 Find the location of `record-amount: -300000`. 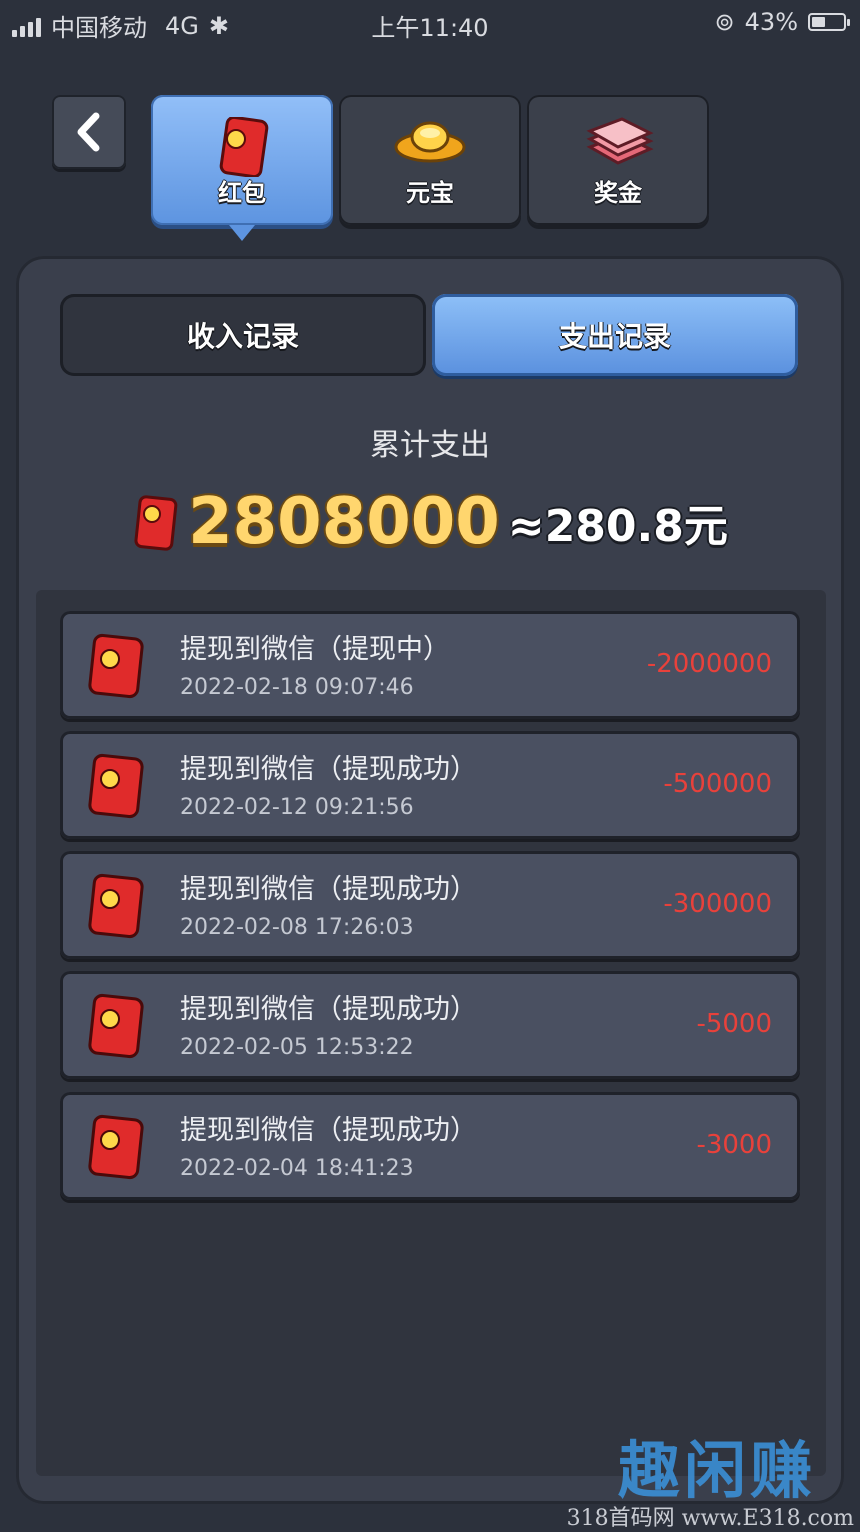

record-amount: -300000 is located at coordinates (717, 904).